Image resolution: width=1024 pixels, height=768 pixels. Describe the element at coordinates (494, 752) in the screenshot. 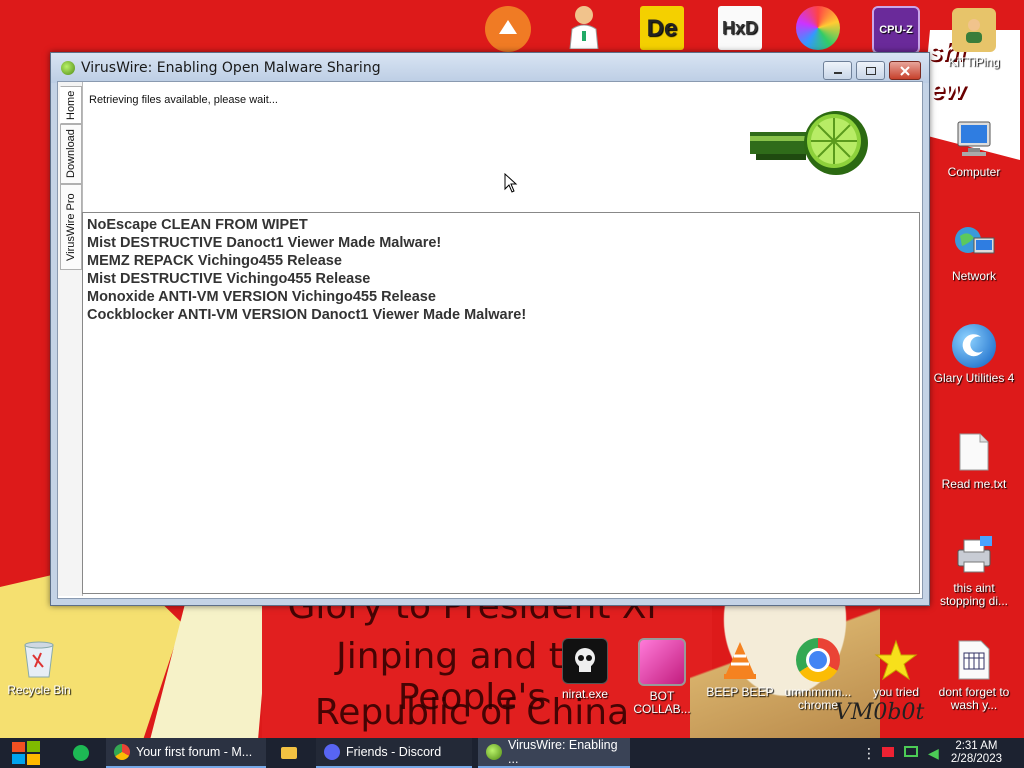

I see `viruswire-icon` at that location.